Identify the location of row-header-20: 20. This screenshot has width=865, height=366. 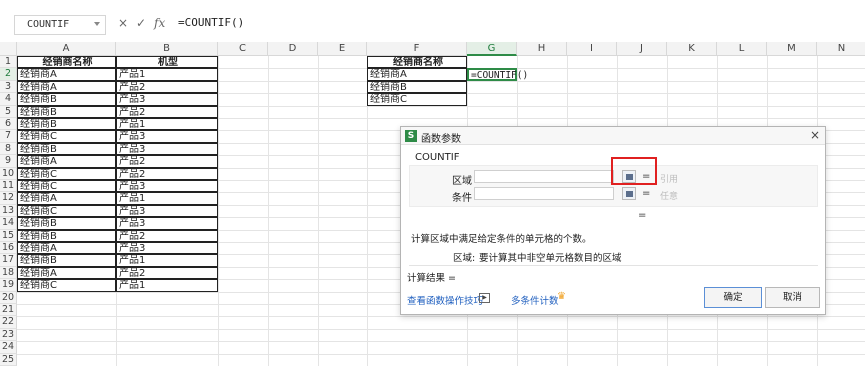
(8, 297).